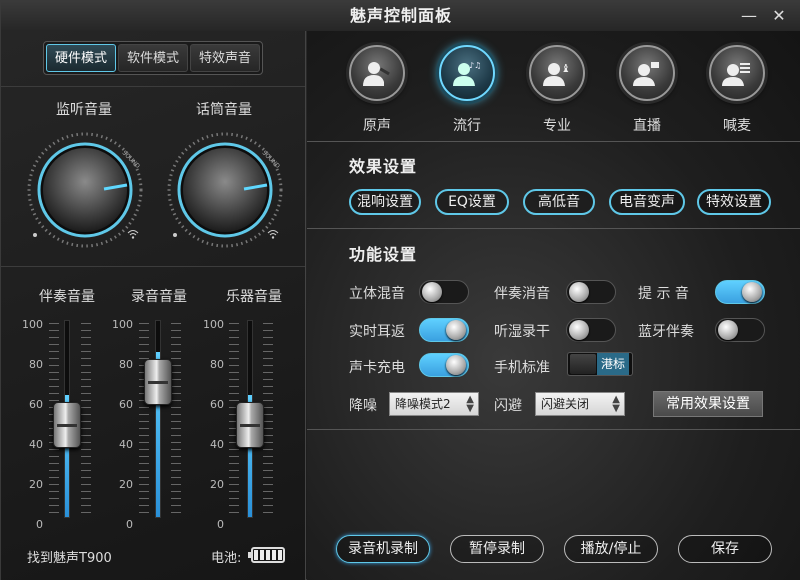  What do you see at coordinates (565, 404) in the screenshot?
I see `dodge-value: 闪避关闭` at bounding box center [565, 404].